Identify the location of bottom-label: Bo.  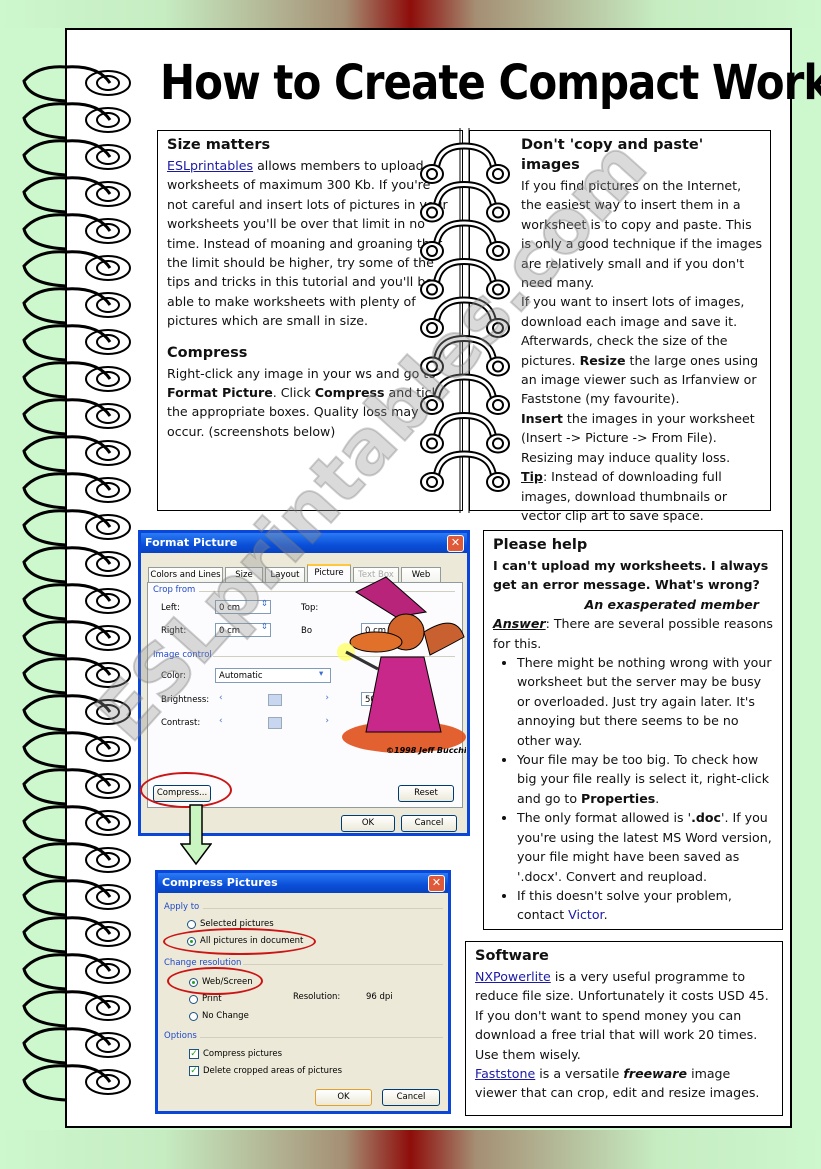
(307, 631).